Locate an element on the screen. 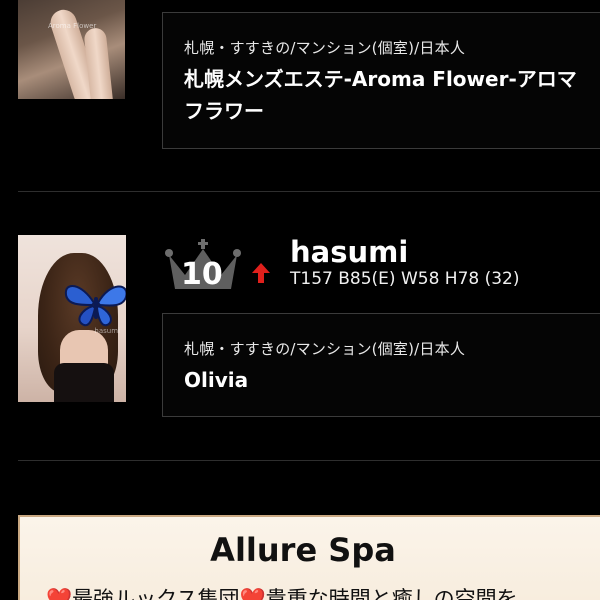 The width and height of the screenshot is (600, 600). photo-watermark: Aroma Flower is located at coordinates (72, 26).